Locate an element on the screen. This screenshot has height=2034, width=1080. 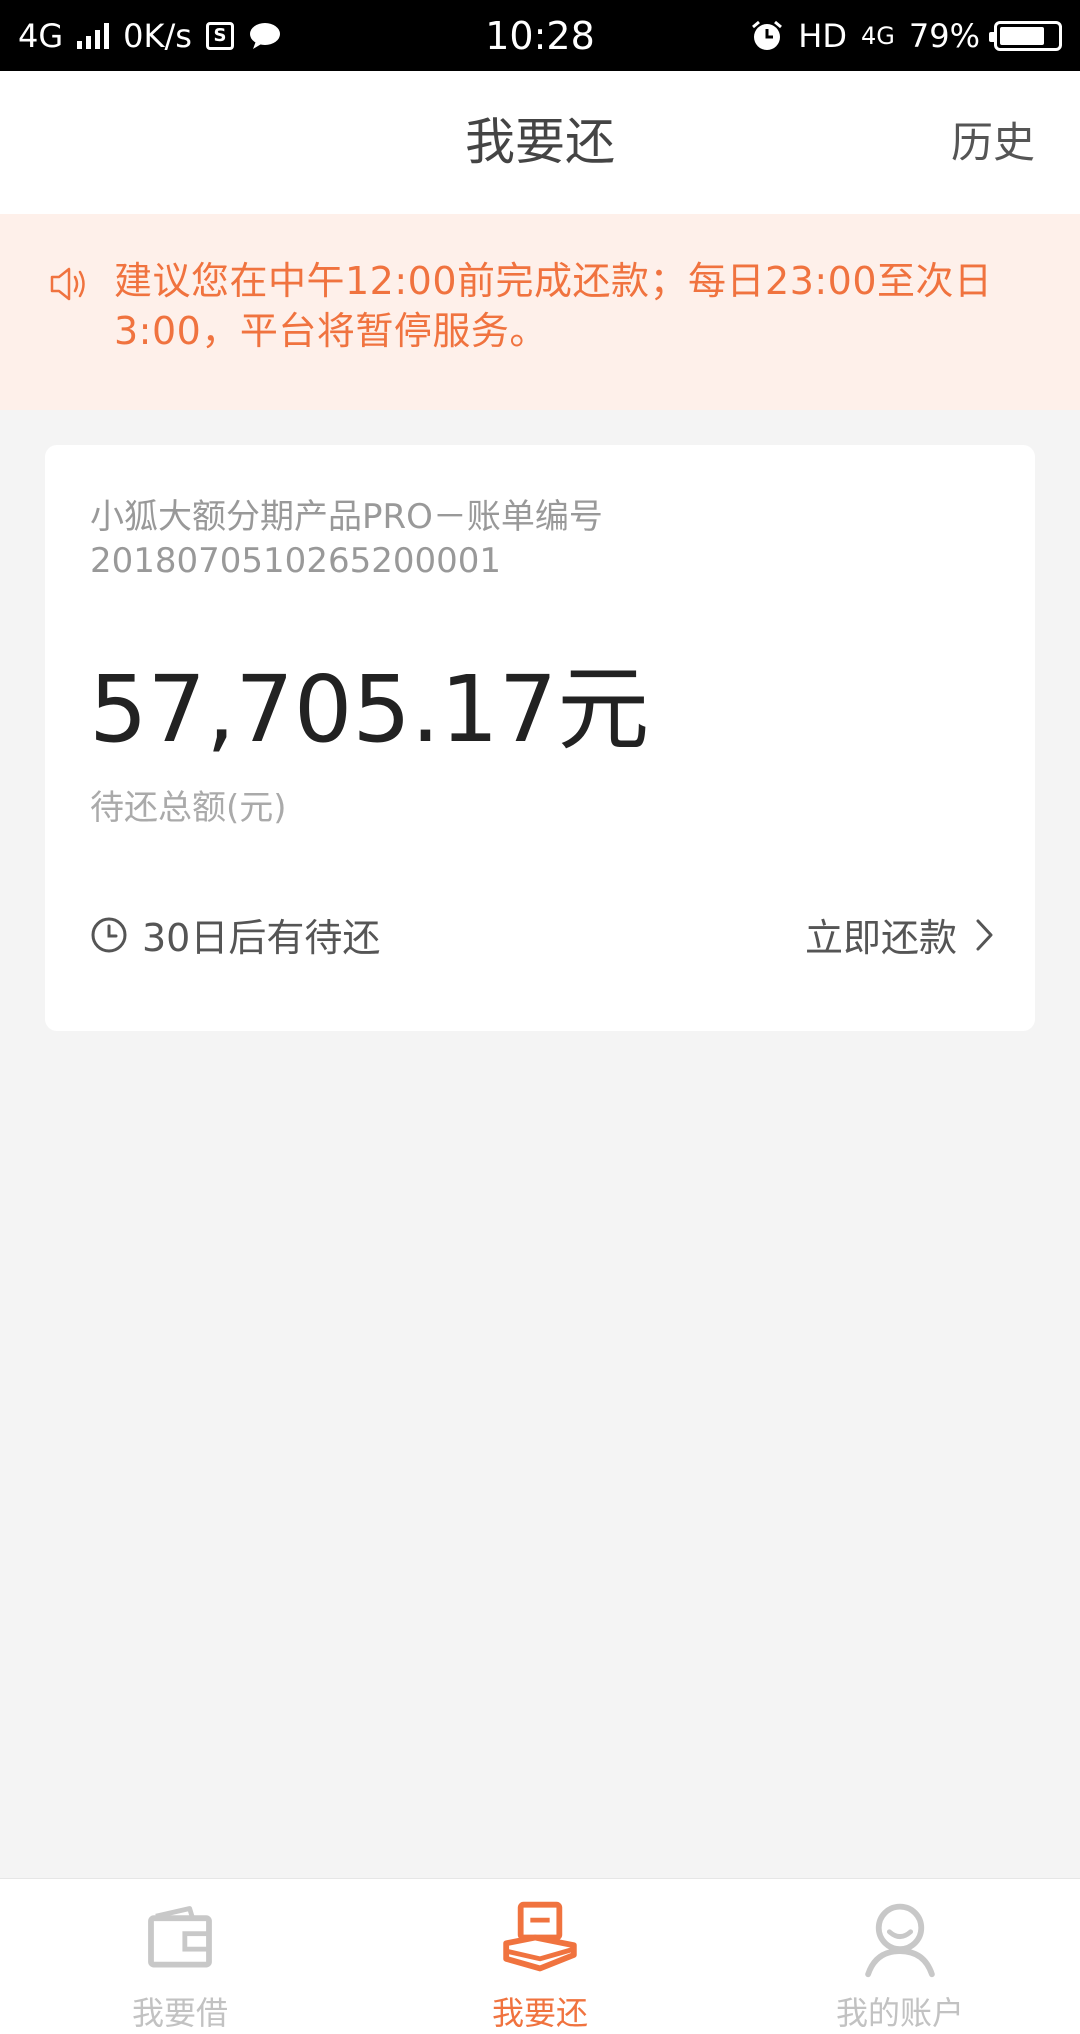
tab-account-label: 我的账户 is located at coordinates (899, 2013).